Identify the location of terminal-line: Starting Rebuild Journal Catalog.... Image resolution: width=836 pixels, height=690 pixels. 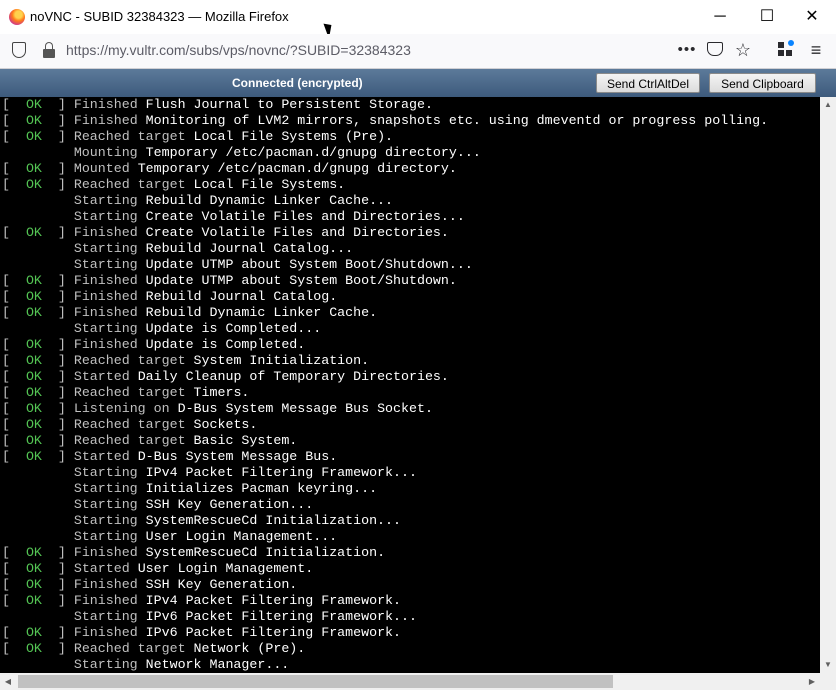
(177, 249).